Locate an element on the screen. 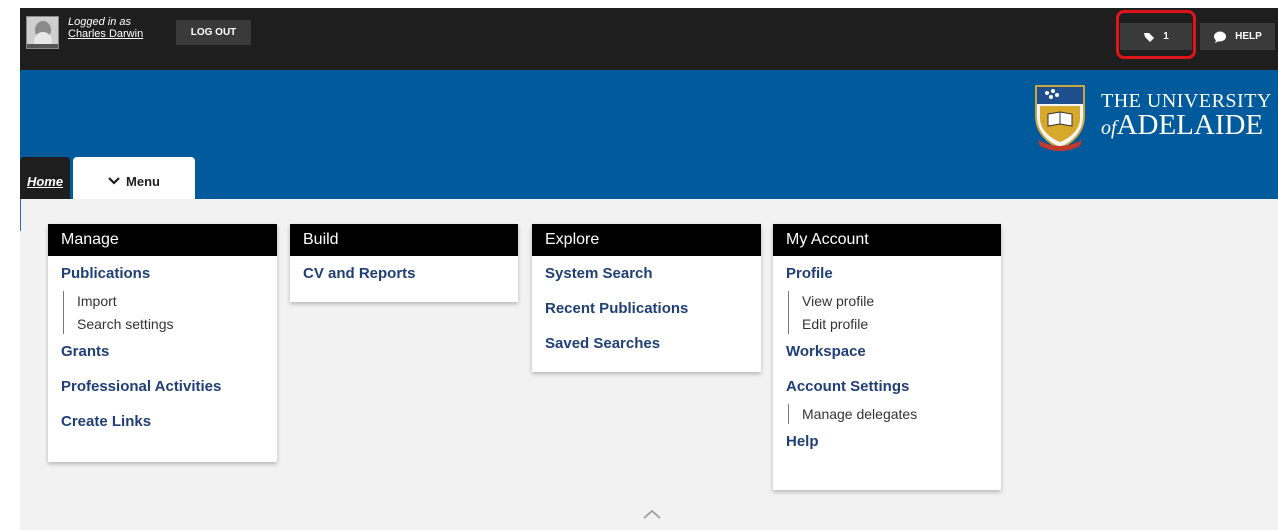  publications-link: Publications is located at coordinates (162, 274).